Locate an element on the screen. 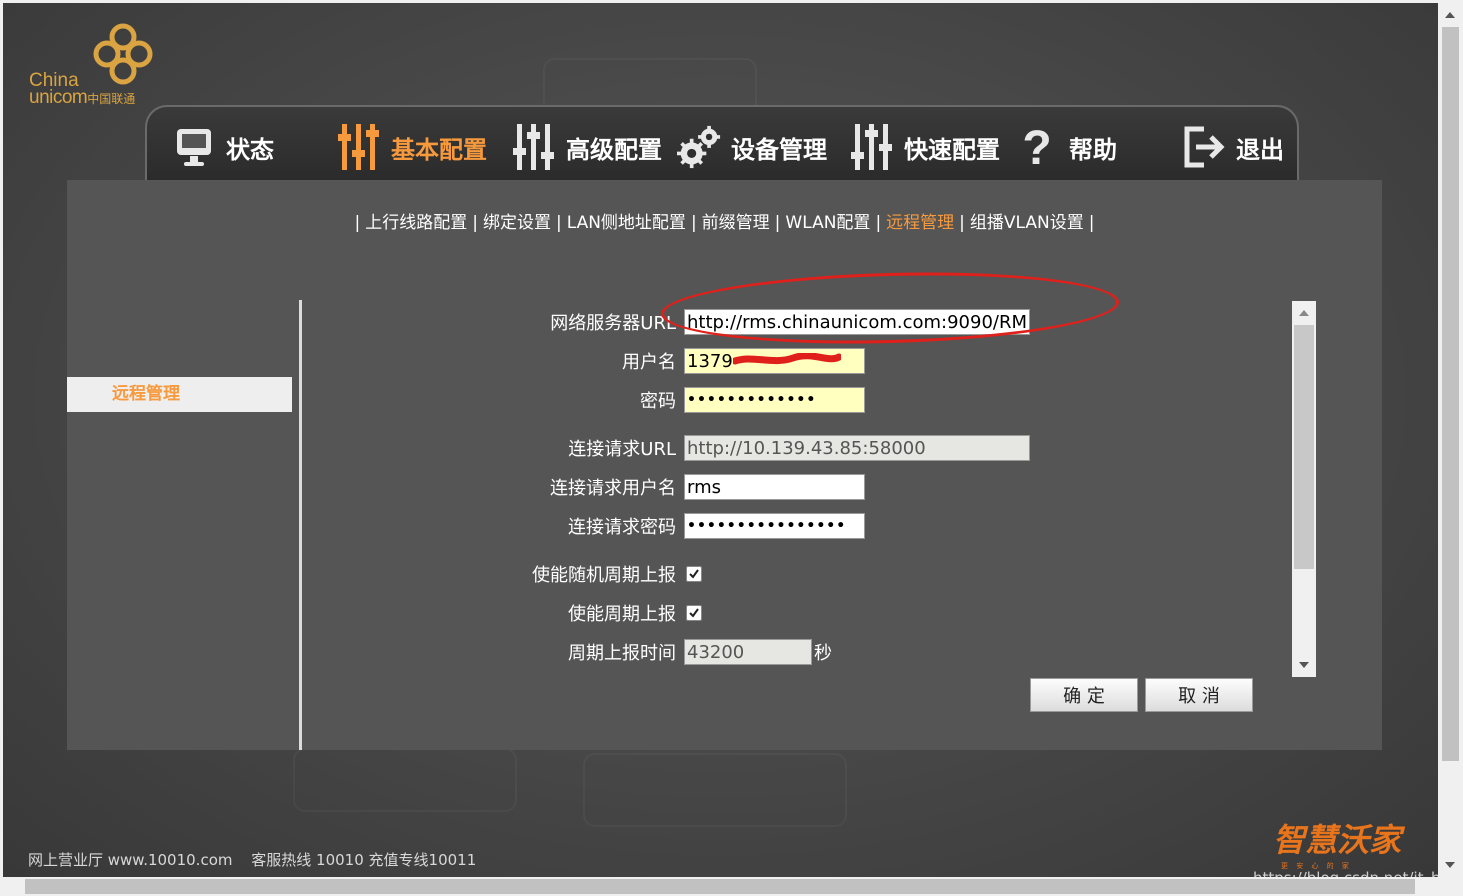 The image size is (1463, 896). period-unit: 秒 is located at coordinates (823, 653).